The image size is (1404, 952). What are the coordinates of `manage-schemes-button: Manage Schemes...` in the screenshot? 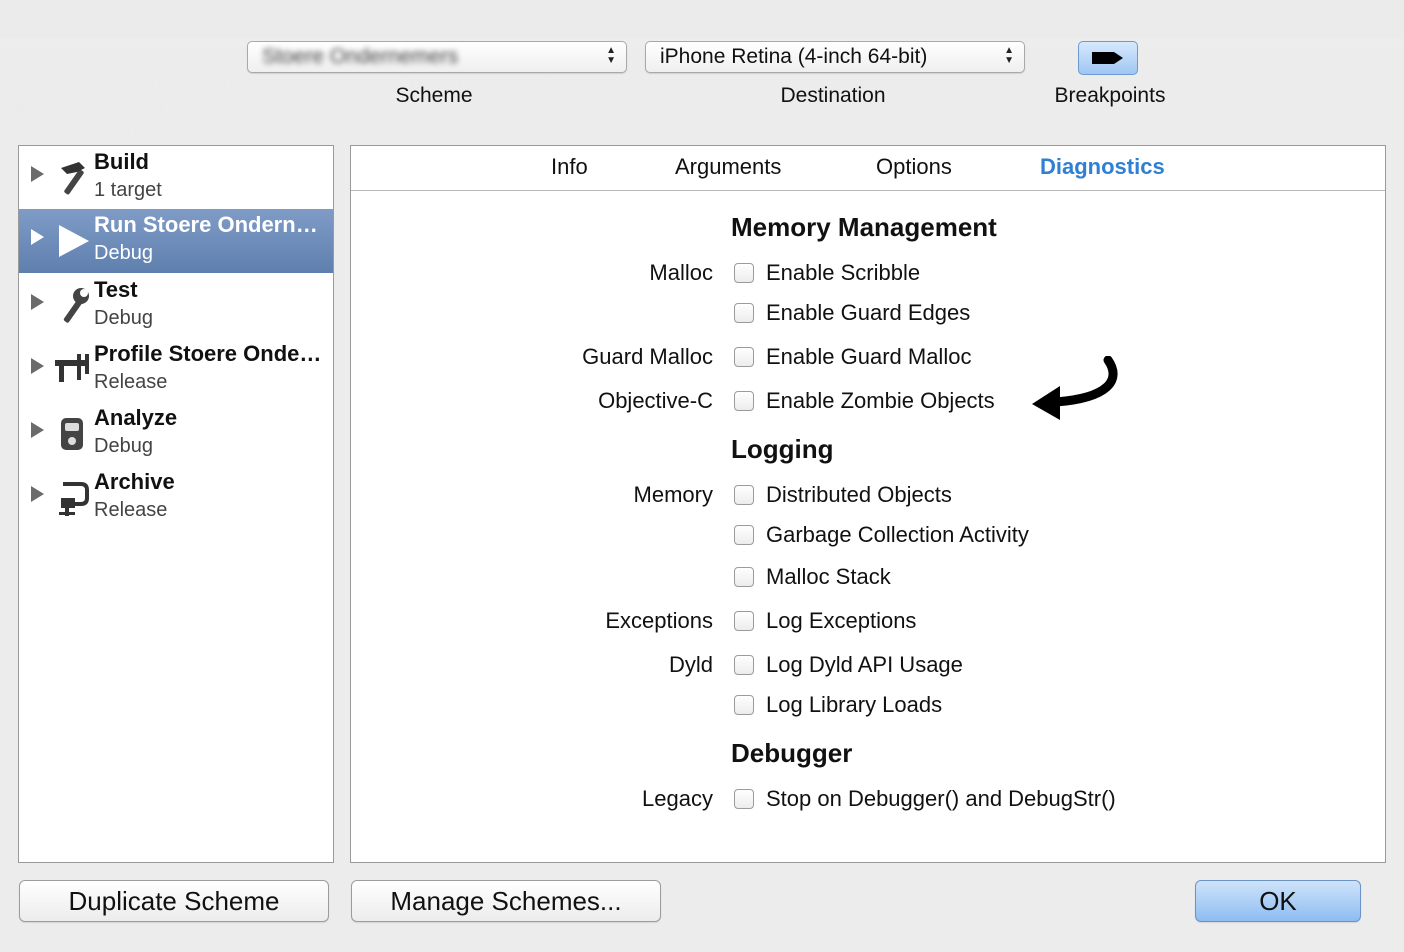 It's located at (506, 901).